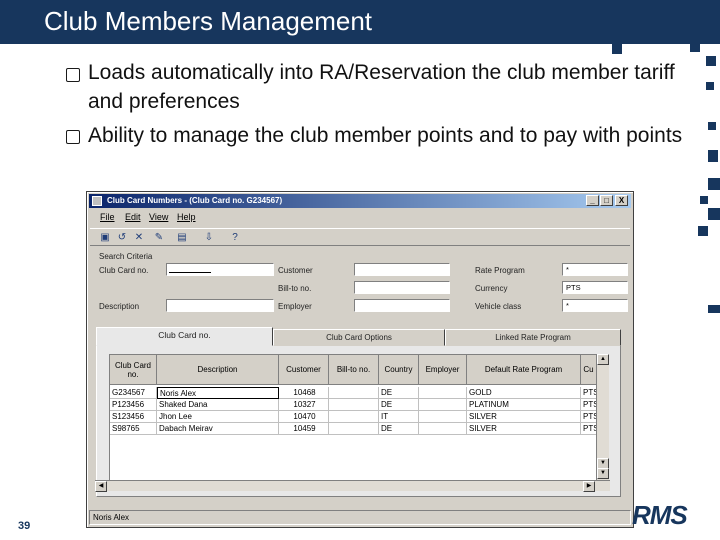 Image resolution: width=720 pixels, height=540 pixels. I want to click on table-cell: GOLD, so click(524, 393).